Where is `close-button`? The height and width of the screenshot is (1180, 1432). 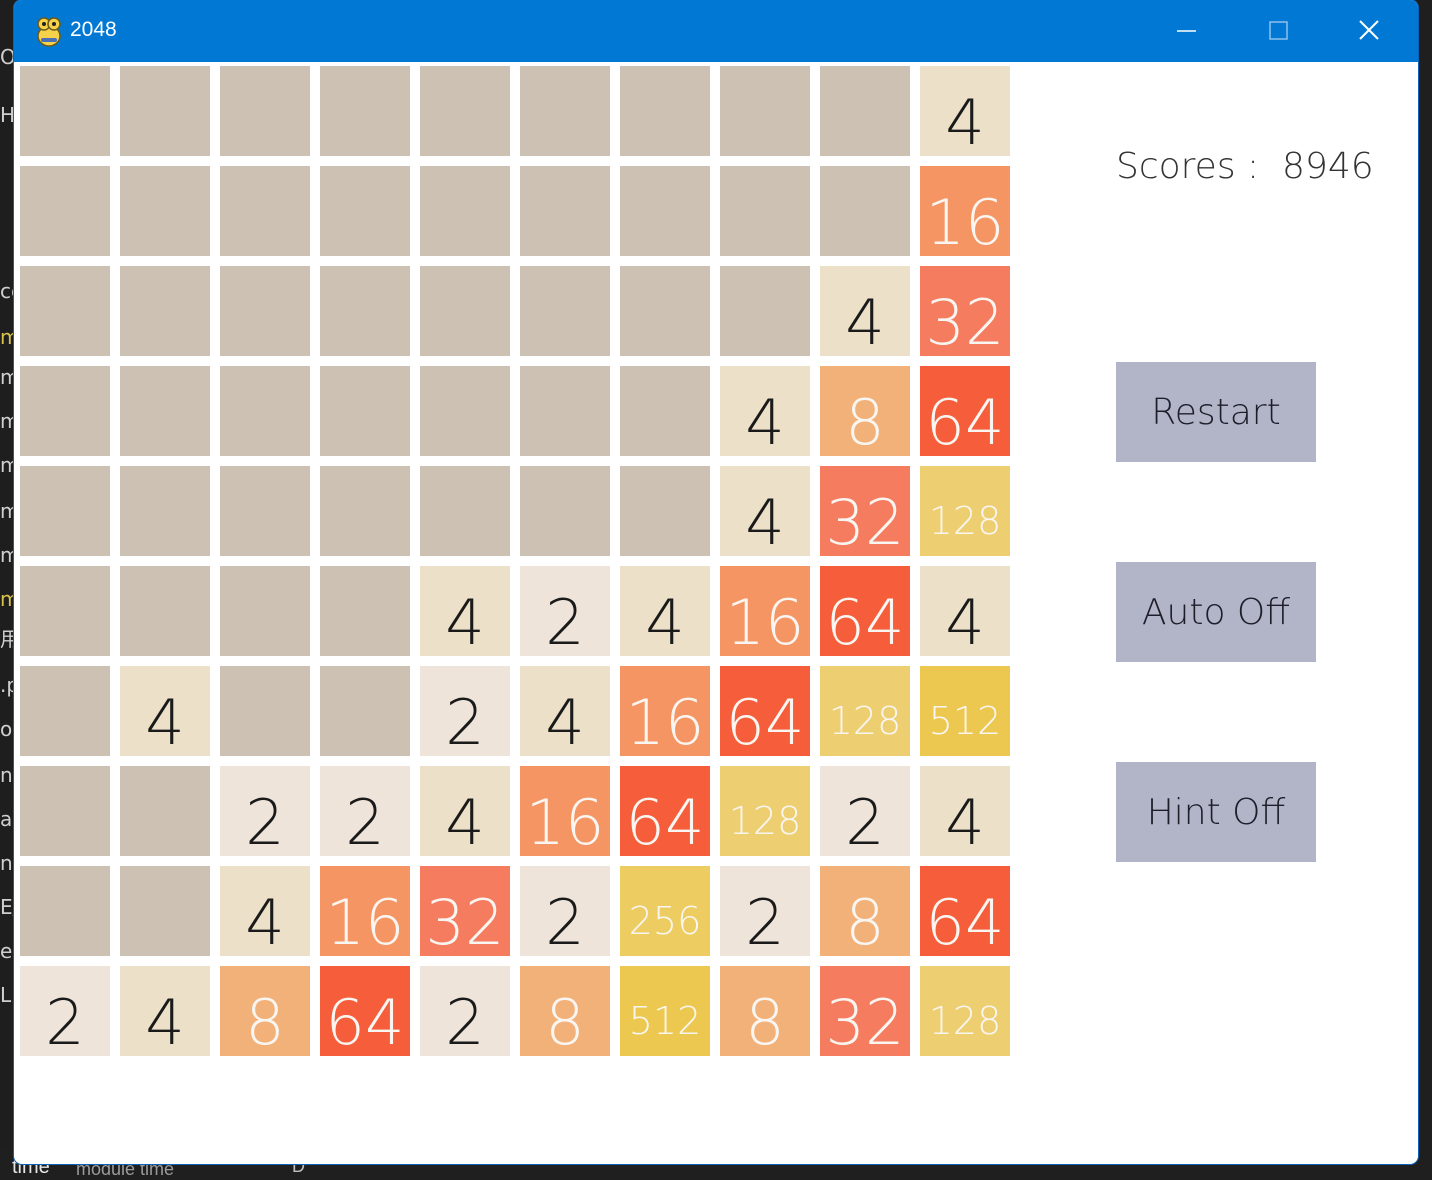 close-button is located at coordinates (1370, 31).